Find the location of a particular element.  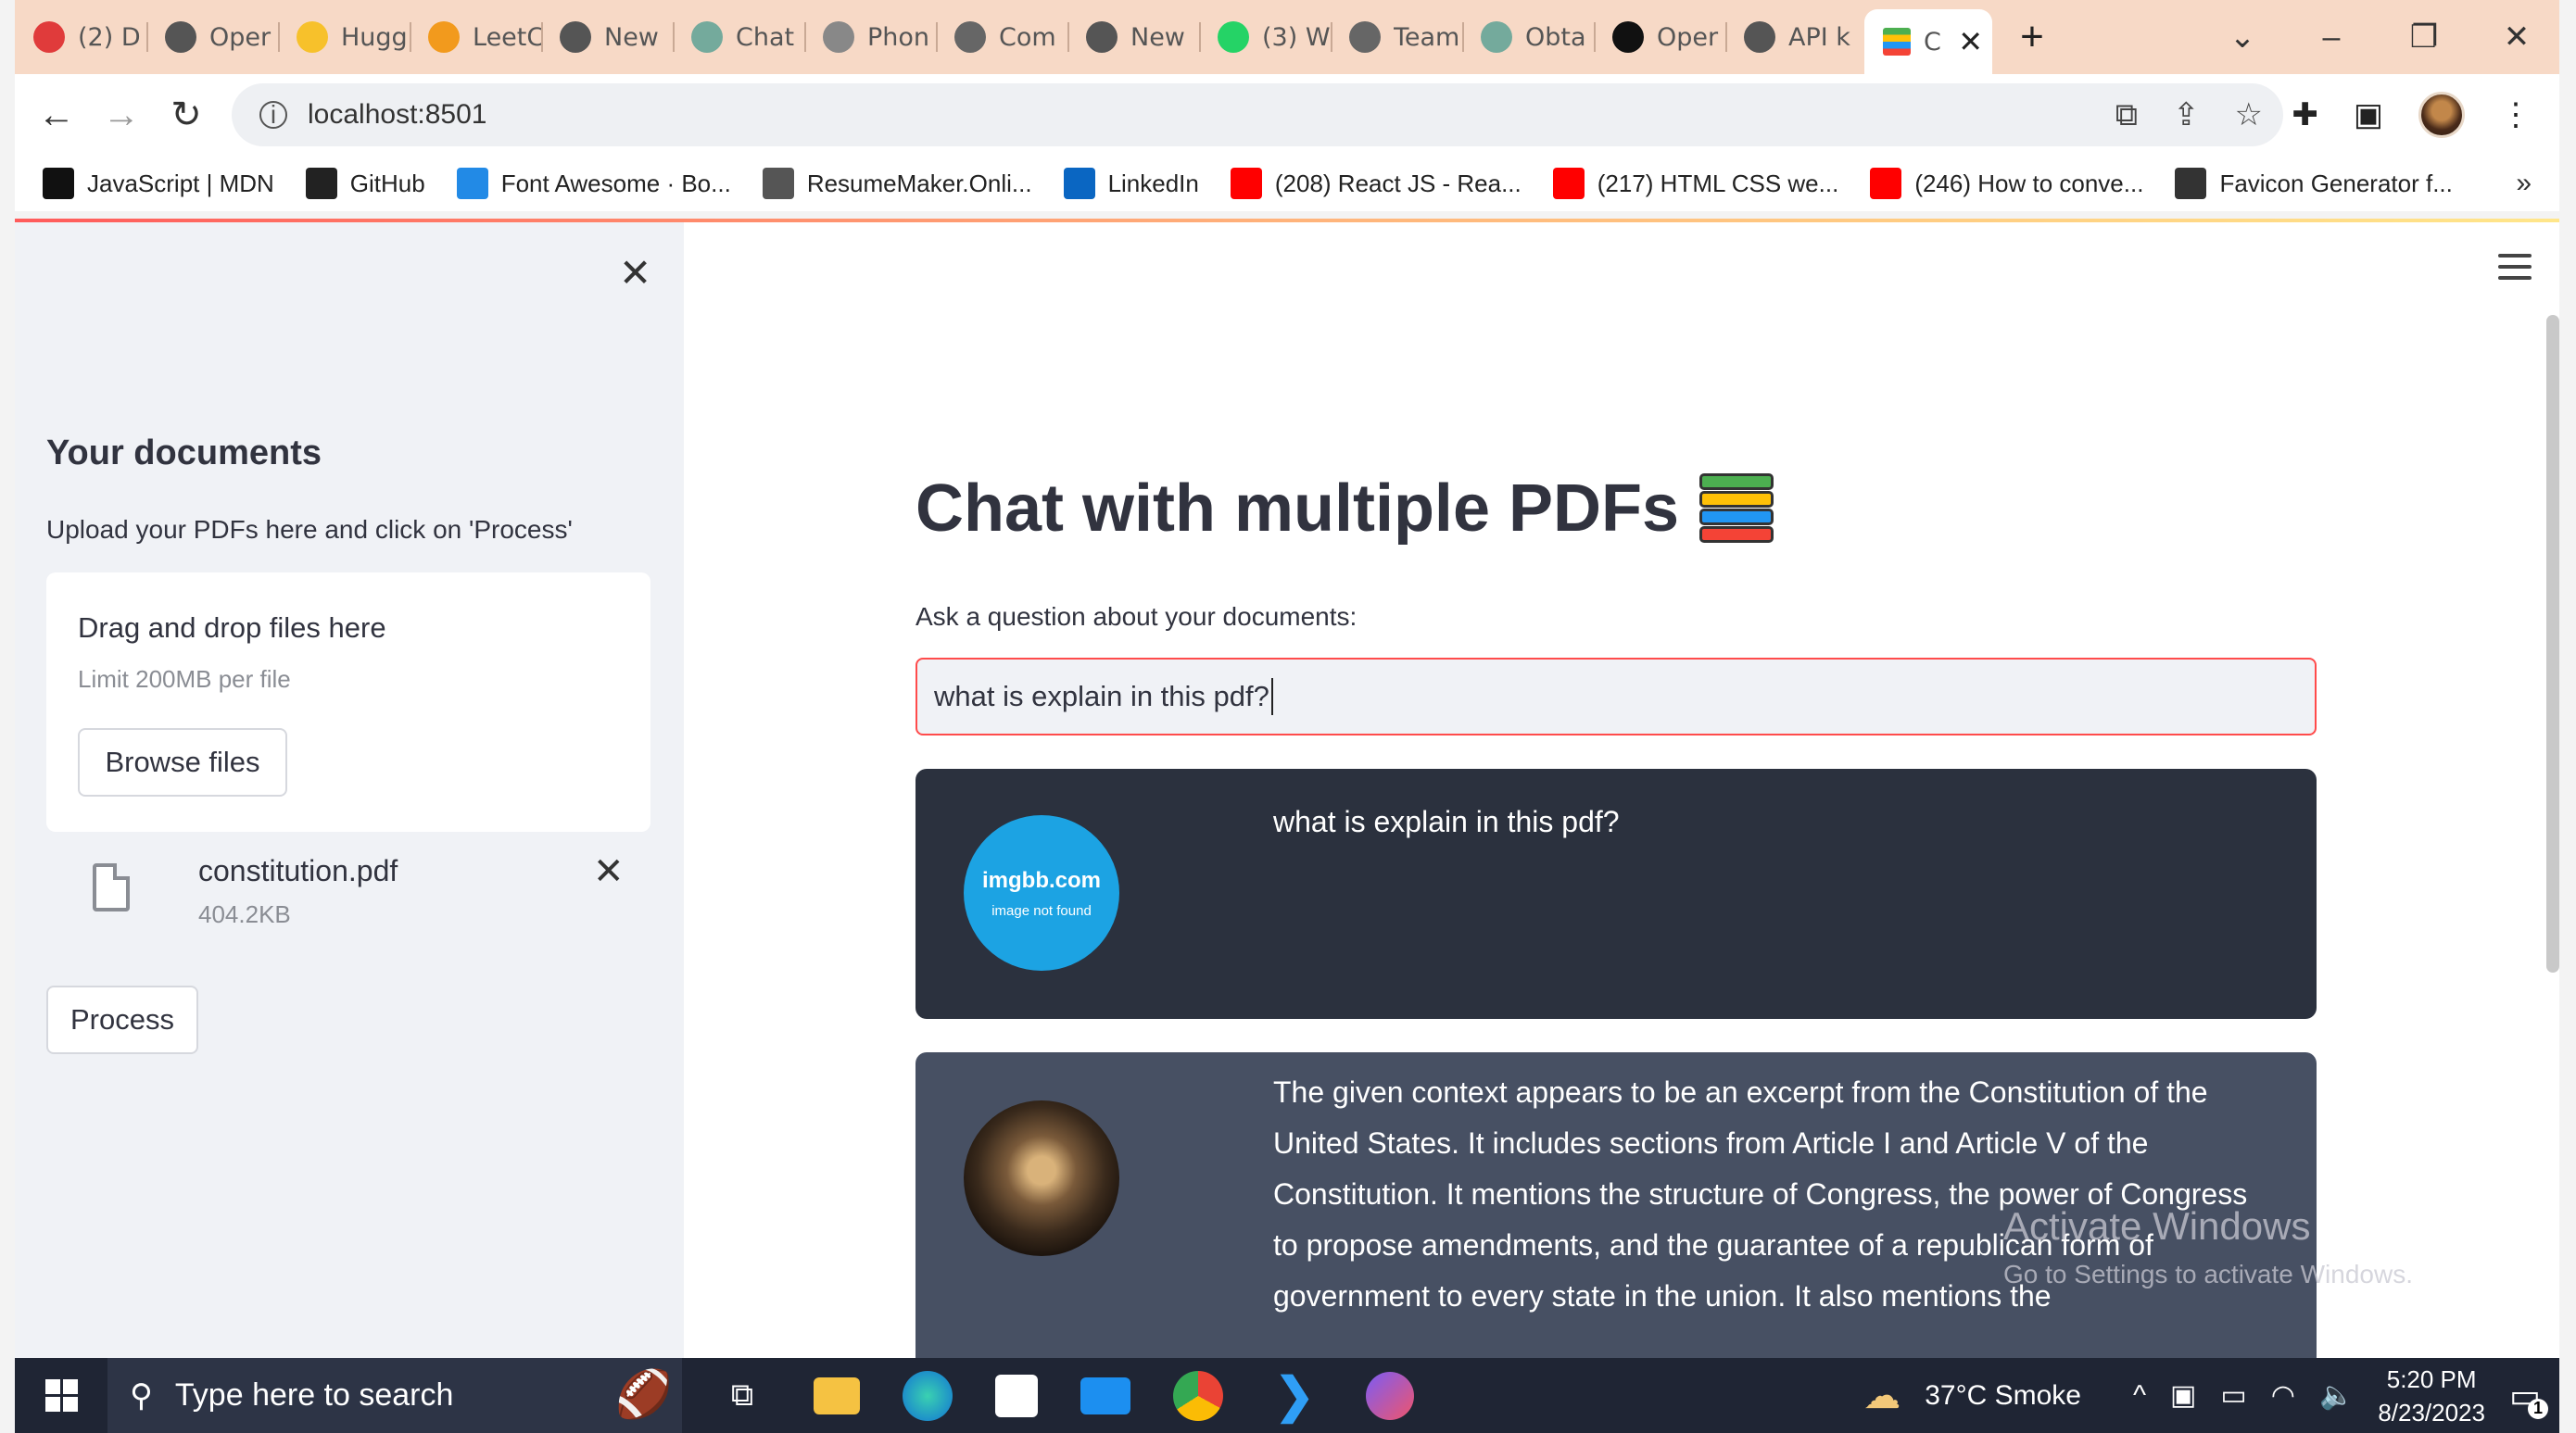

bookmark-item: GitHub is located at coordinates (365, 184).